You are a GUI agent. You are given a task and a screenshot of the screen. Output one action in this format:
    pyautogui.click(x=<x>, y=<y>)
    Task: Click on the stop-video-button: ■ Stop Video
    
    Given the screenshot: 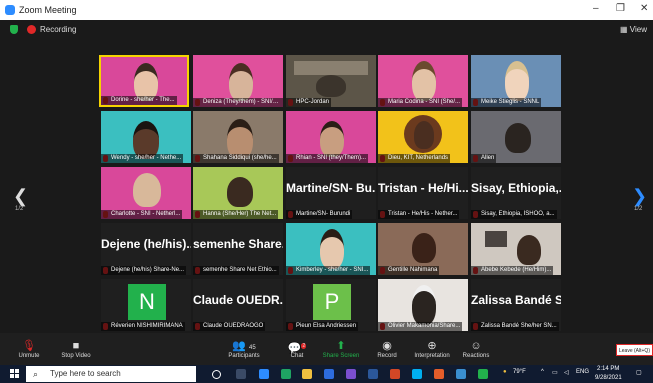 What is the action you would take?
    pyautogui.click(x=76, y=349)
    